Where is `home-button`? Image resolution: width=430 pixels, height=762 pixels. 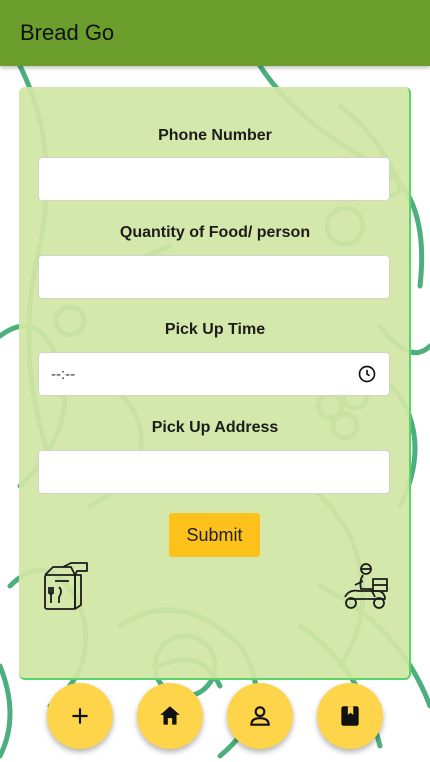
home-button is located at coordinates (170, 716).